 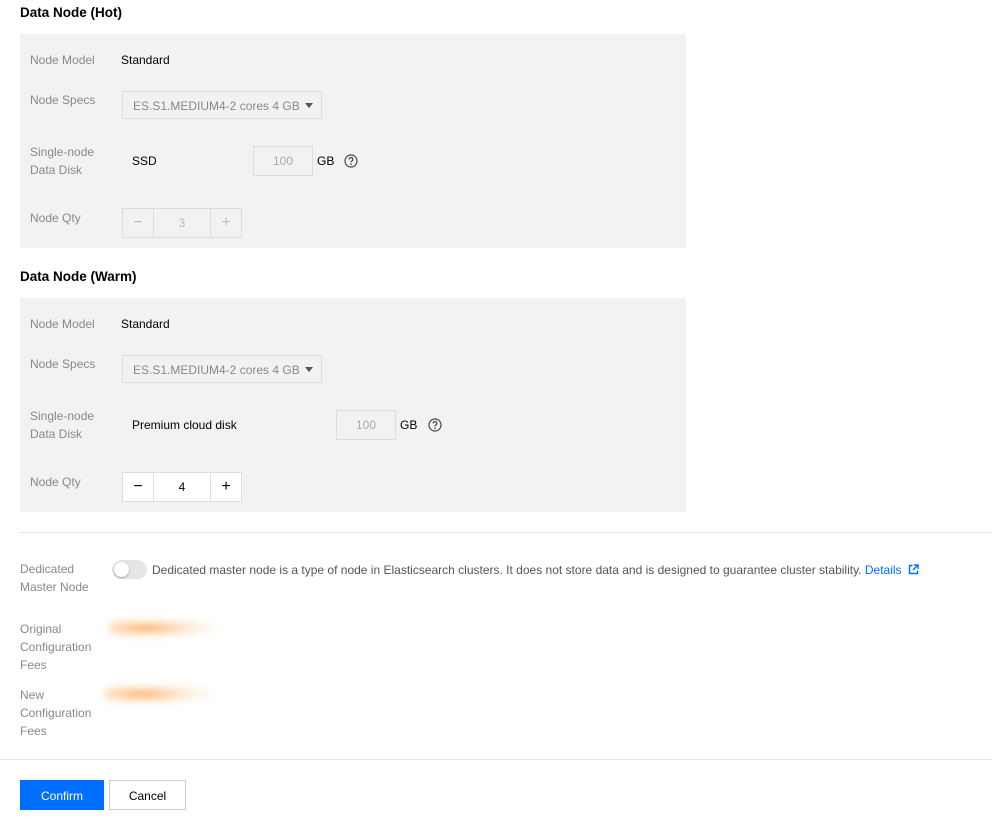 What do you see at coordinates (56, 713) in the screenshot?
I see `new-fees-label-line2: Configuration` at bounding box center [56, 713].